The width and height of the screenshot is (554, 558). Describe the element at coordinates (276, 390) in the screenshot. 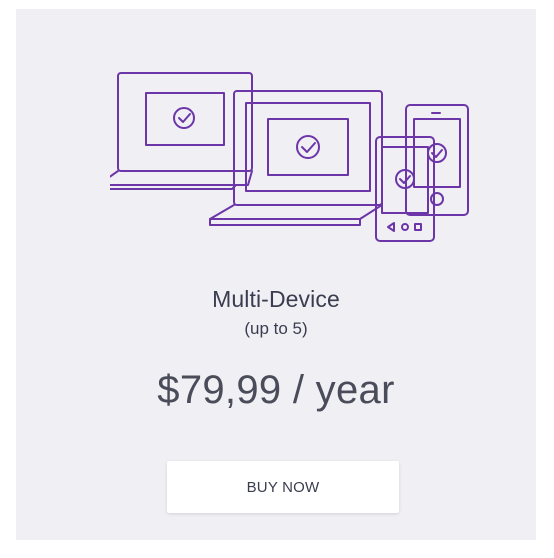

I see `plan-price: $79,99 / year` at that location.